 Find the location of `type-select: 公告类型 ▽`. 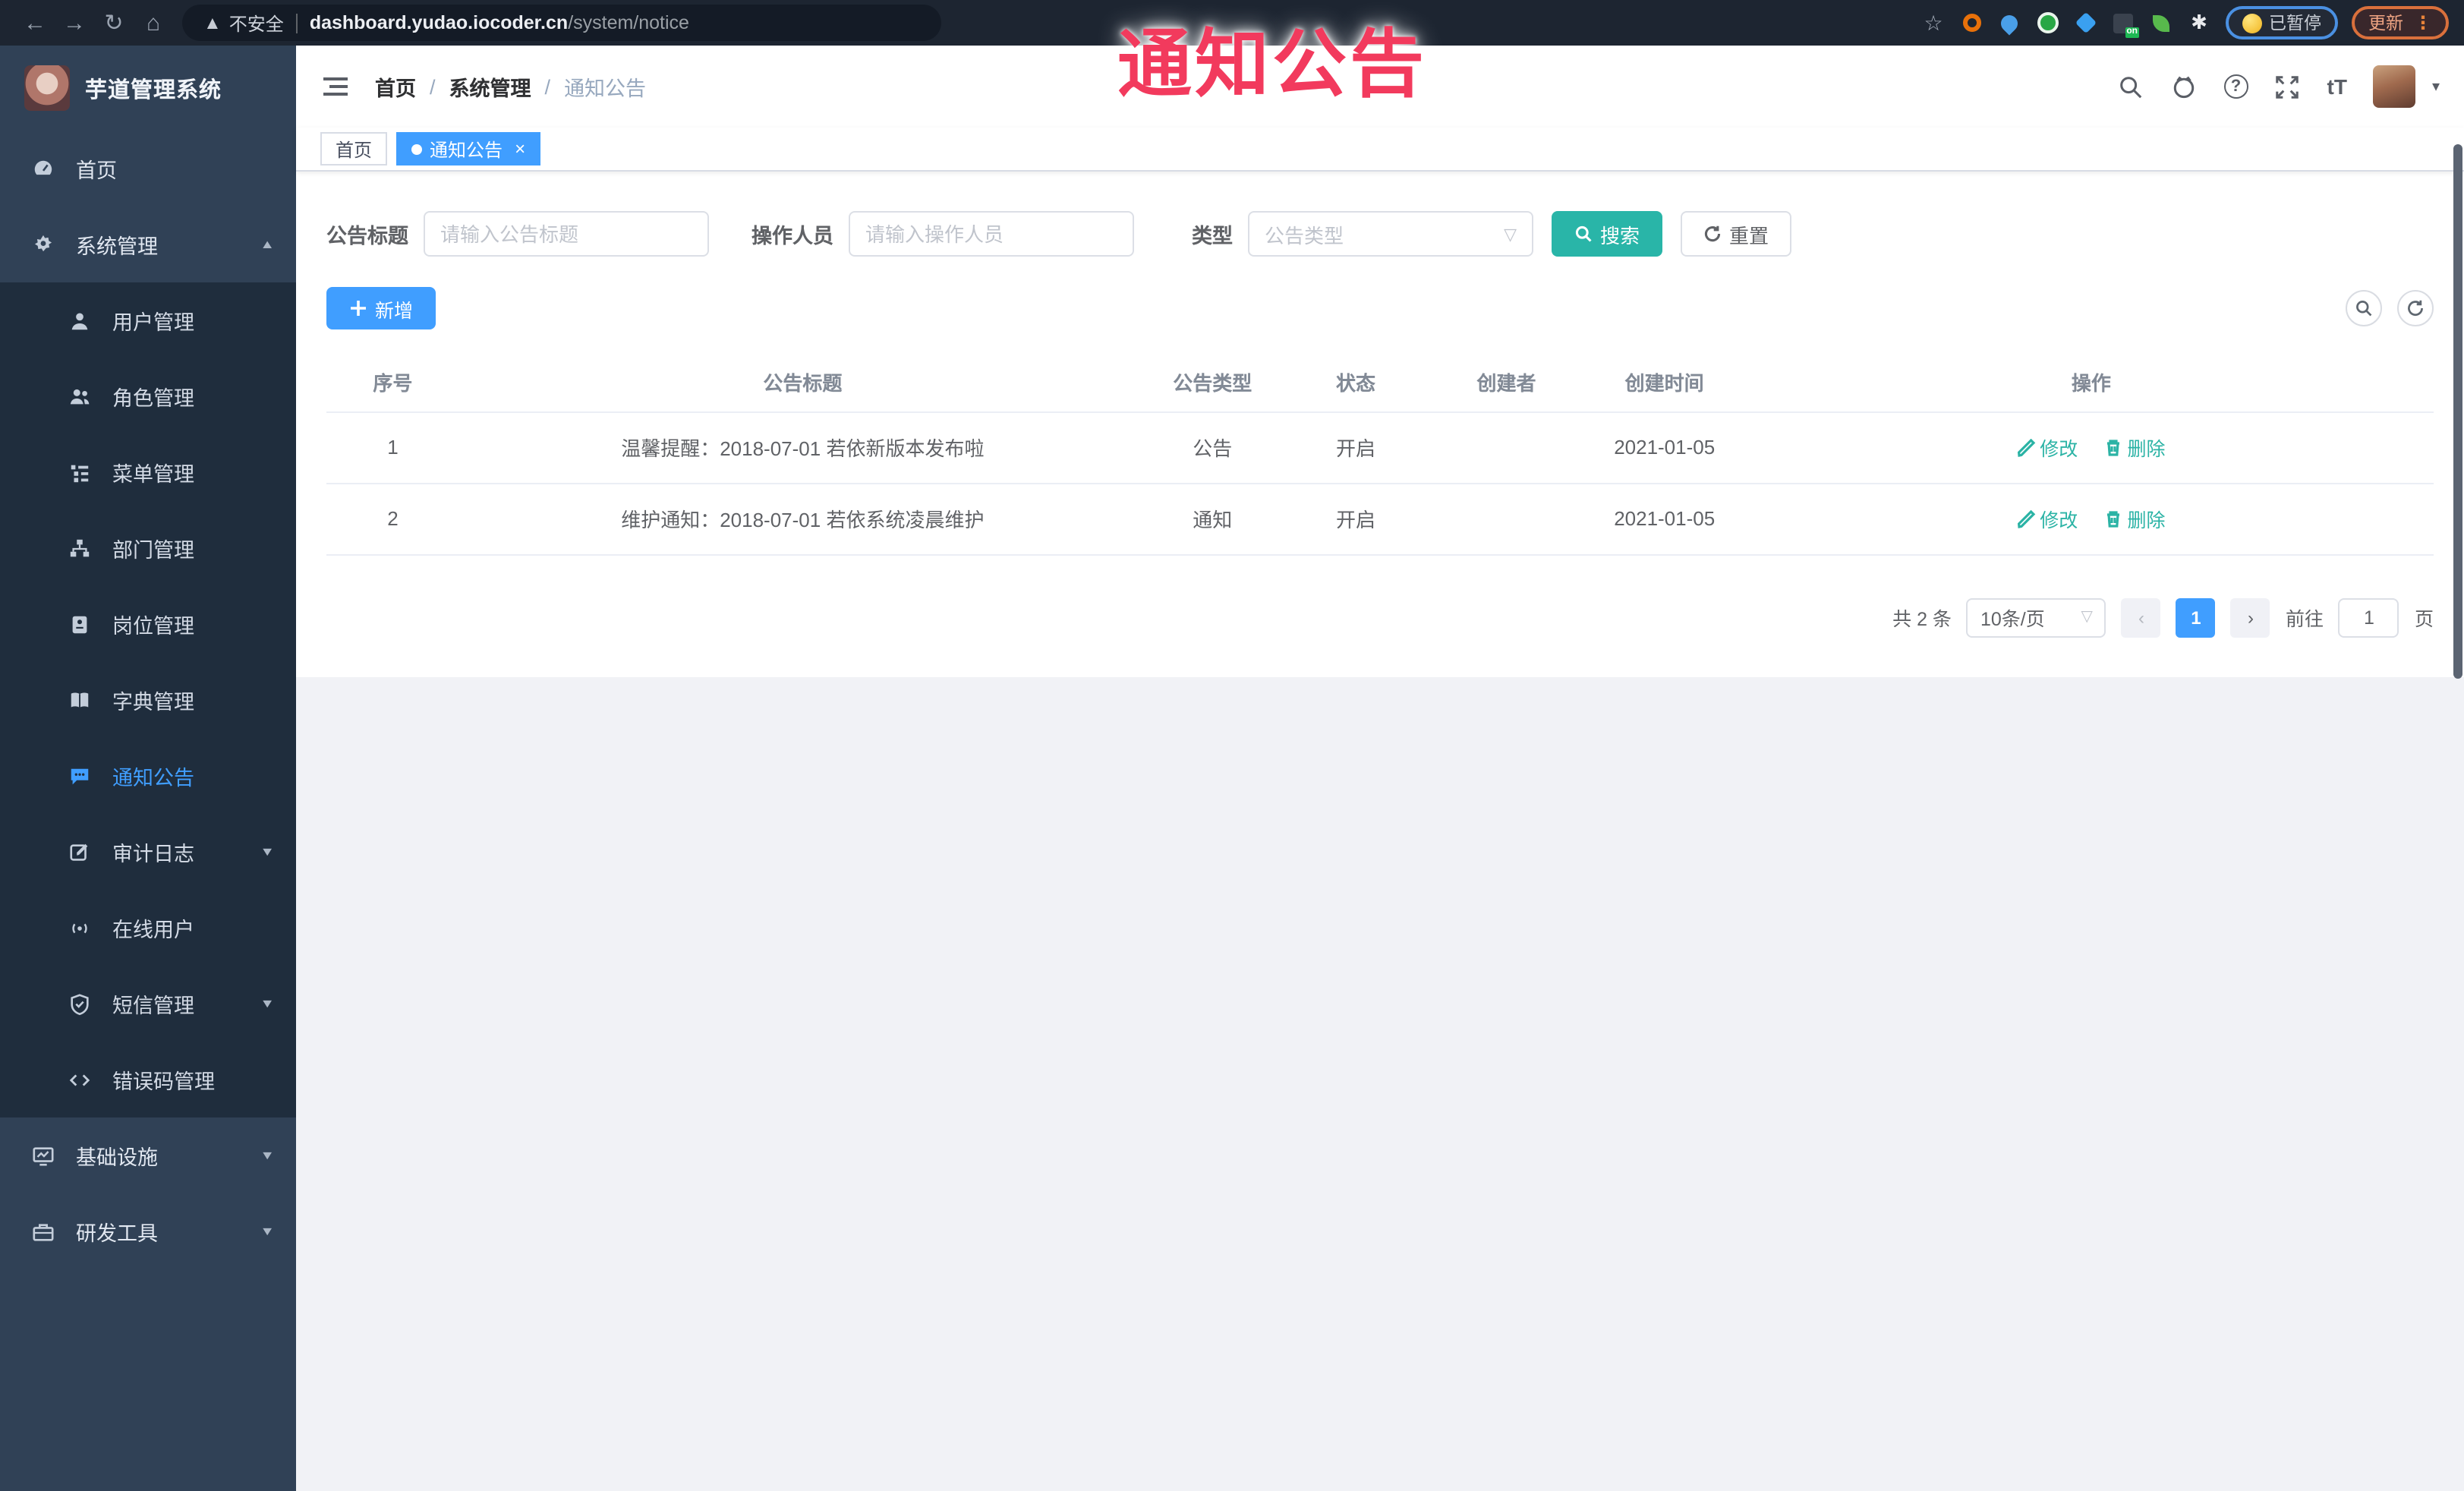

type-select: 公告类型 ▽ is located at coordinates (1390, 234).